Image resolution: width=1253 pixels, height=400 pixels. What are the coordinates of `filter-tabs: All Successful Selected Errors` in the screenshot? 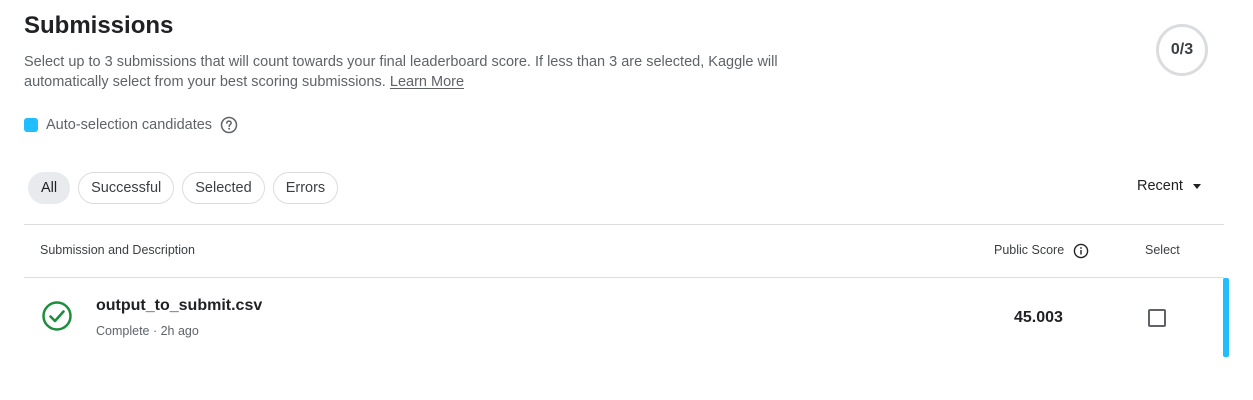 It's located at (183, 188).